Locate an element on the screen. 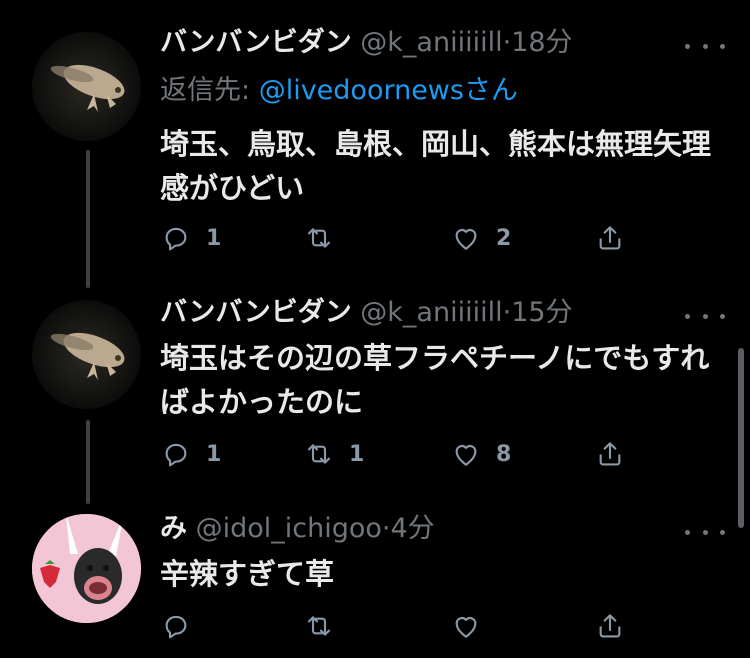  timestamp: 18分 is located at coordinates (541, 42).